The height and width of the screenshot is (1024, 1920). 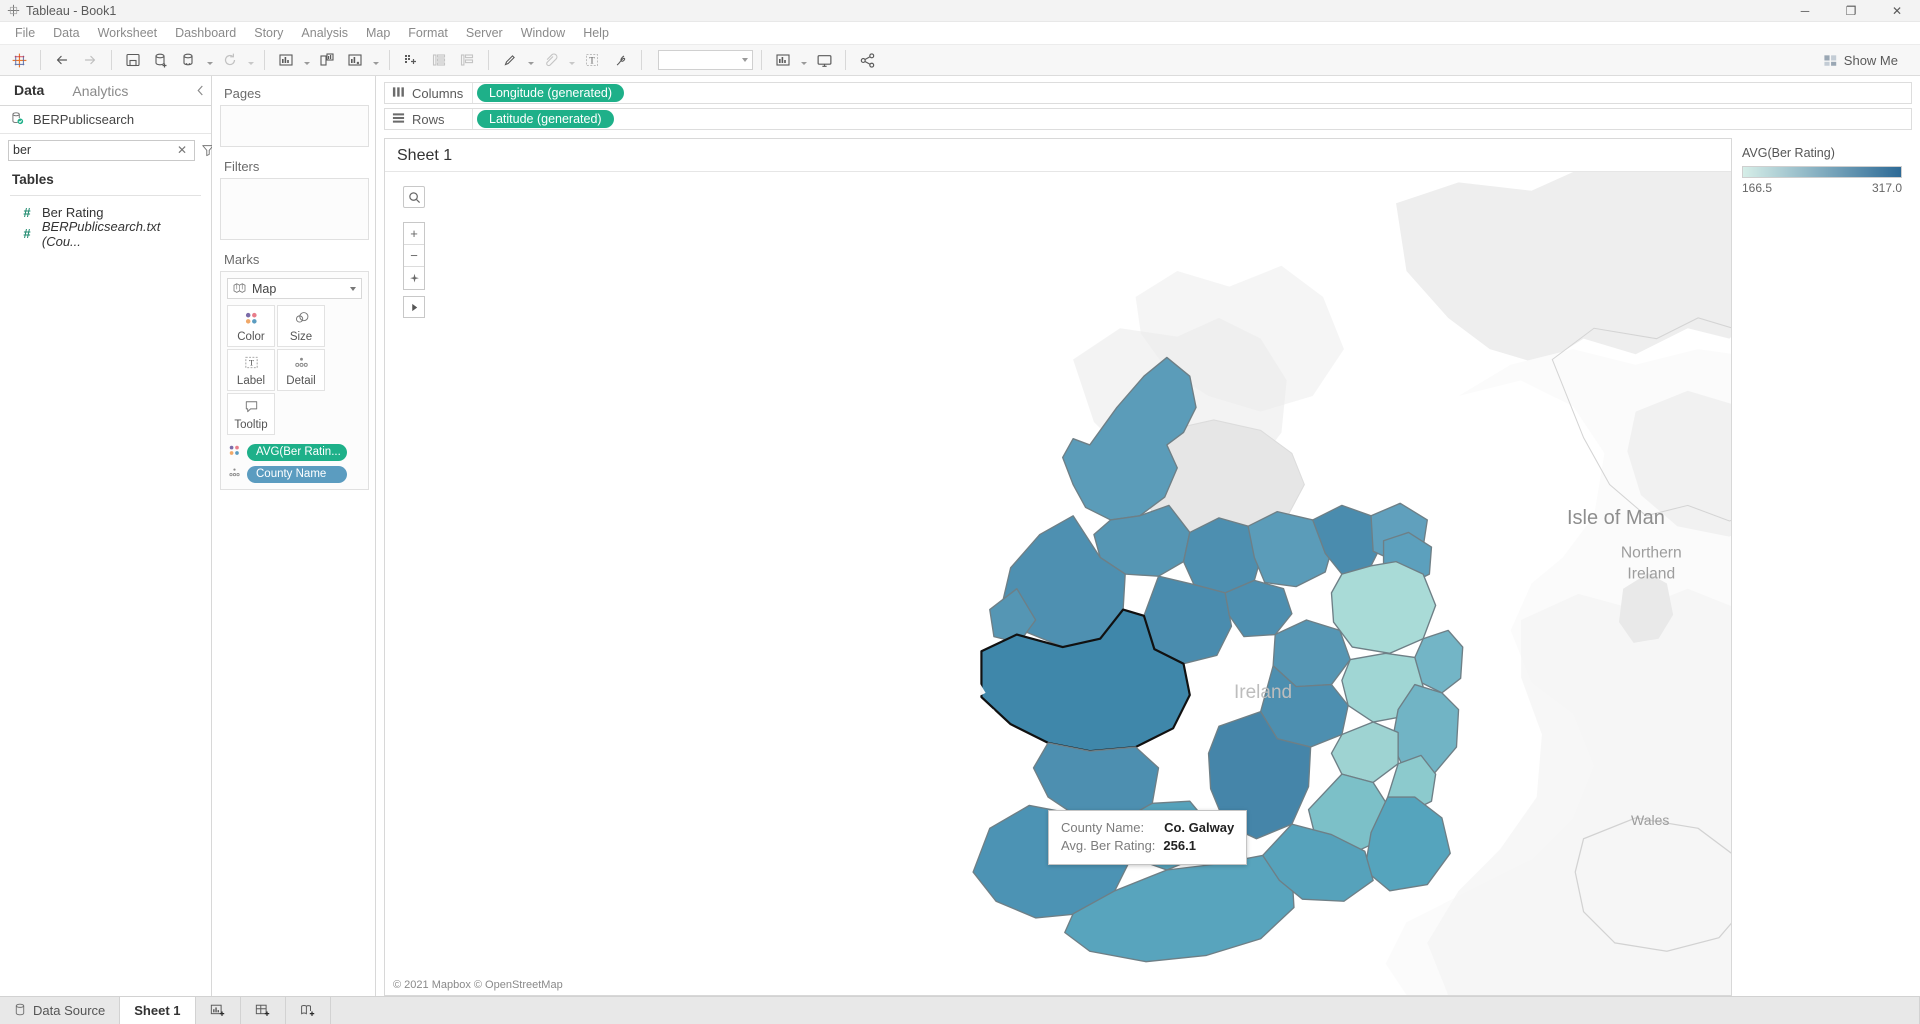 What do you see at coordinates (467, 60) in the screenshot?
I see `swap-rows-columns-icon` at bounding box center [467, 60].